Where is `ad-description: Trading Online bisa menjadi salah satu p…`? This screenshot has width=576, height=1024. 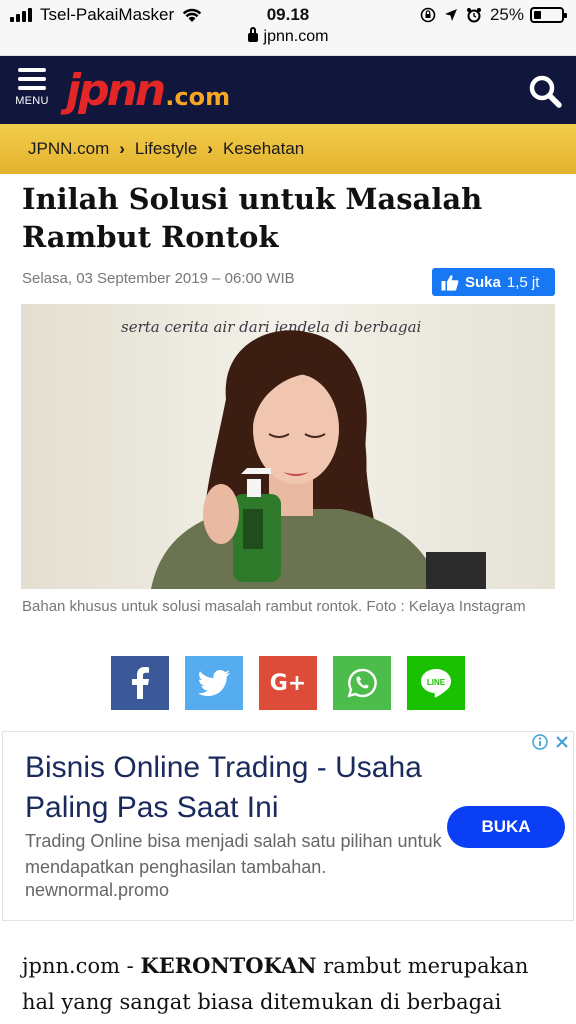 ad-description: Trading Online bisa menjadi salah satu p… is located at coordinates (233, 854).